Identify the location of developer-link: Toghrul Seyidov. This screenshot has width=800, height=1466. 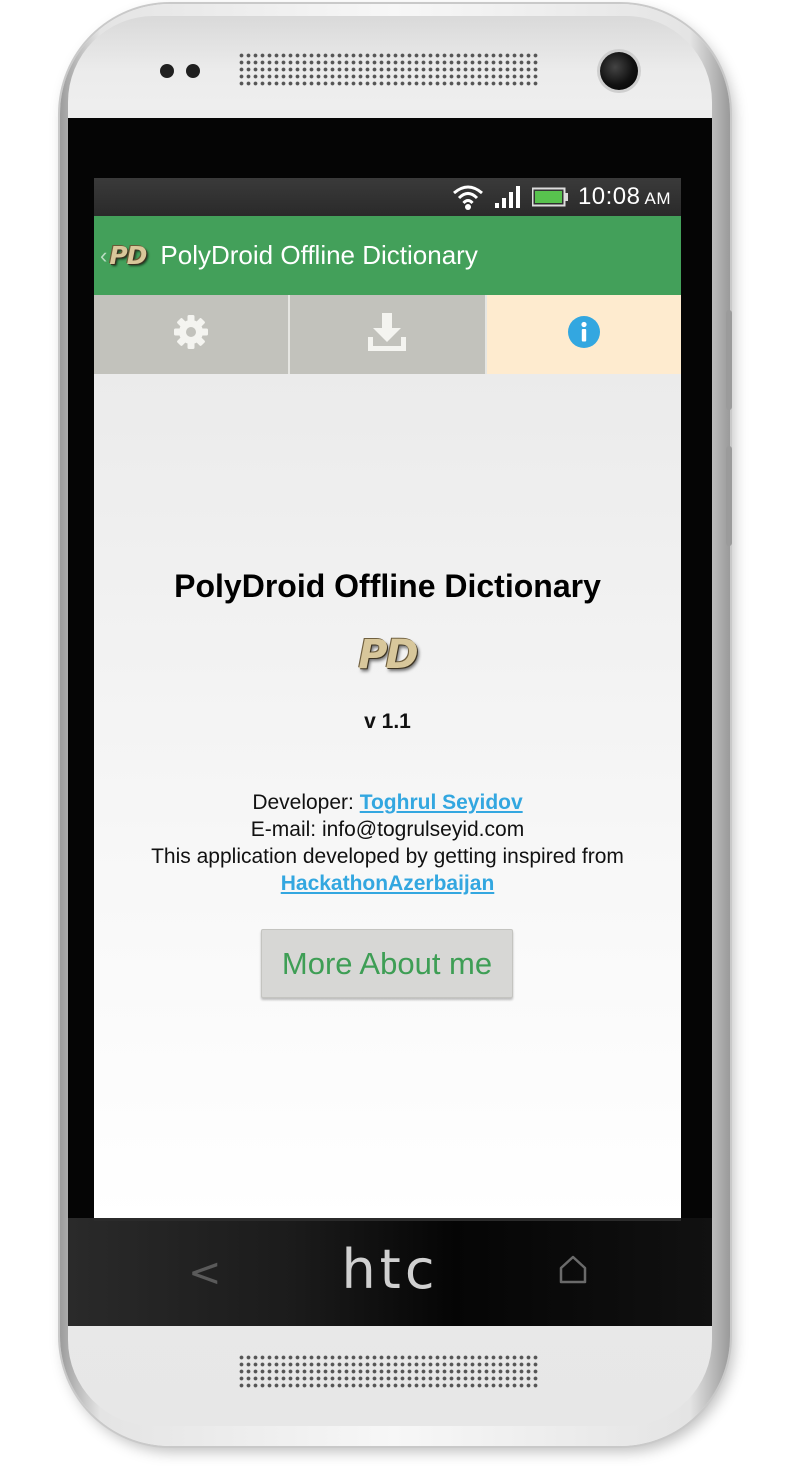
(441, 802).